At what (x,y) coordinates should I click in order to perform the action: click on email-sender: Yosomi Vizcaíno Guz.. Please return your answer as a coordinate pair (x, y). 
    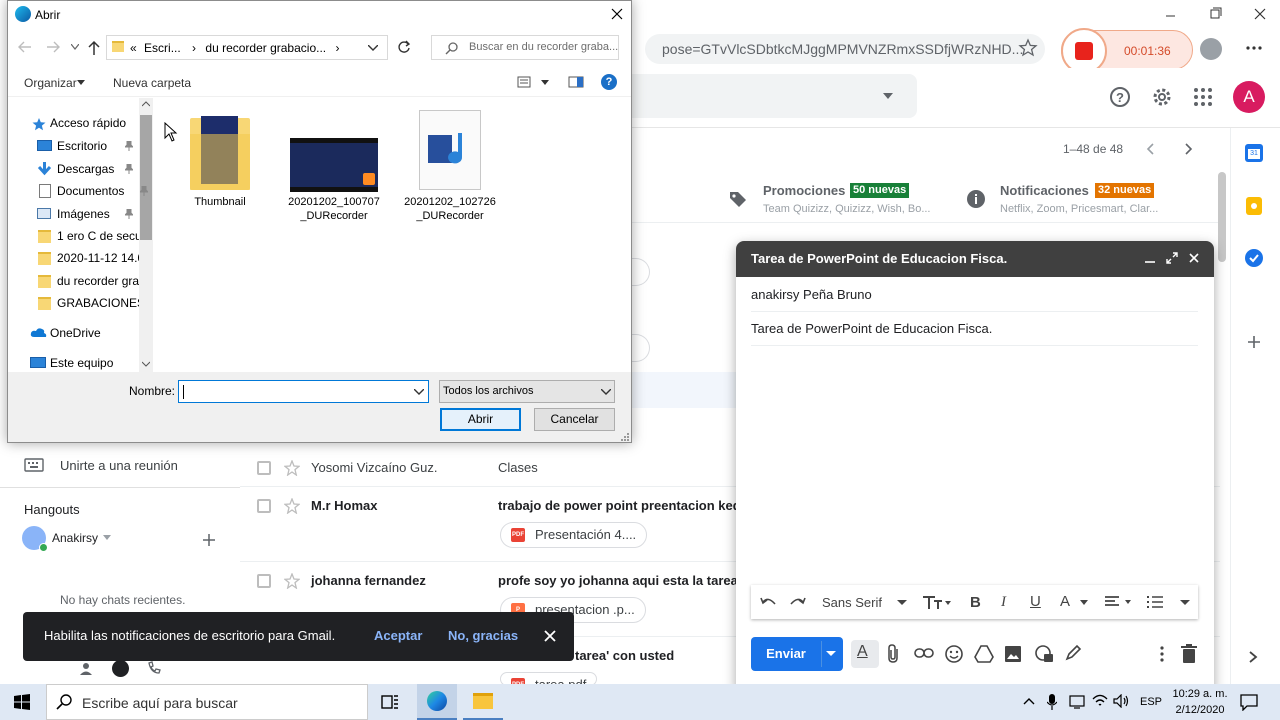
    Looking at the image, I should click on (374, 467).